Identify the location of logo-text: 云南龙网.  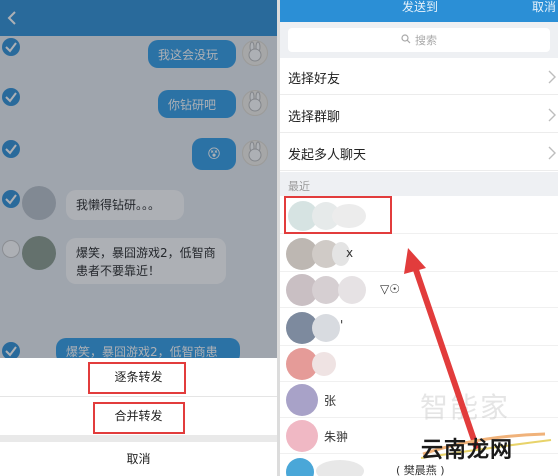
(467, 450).